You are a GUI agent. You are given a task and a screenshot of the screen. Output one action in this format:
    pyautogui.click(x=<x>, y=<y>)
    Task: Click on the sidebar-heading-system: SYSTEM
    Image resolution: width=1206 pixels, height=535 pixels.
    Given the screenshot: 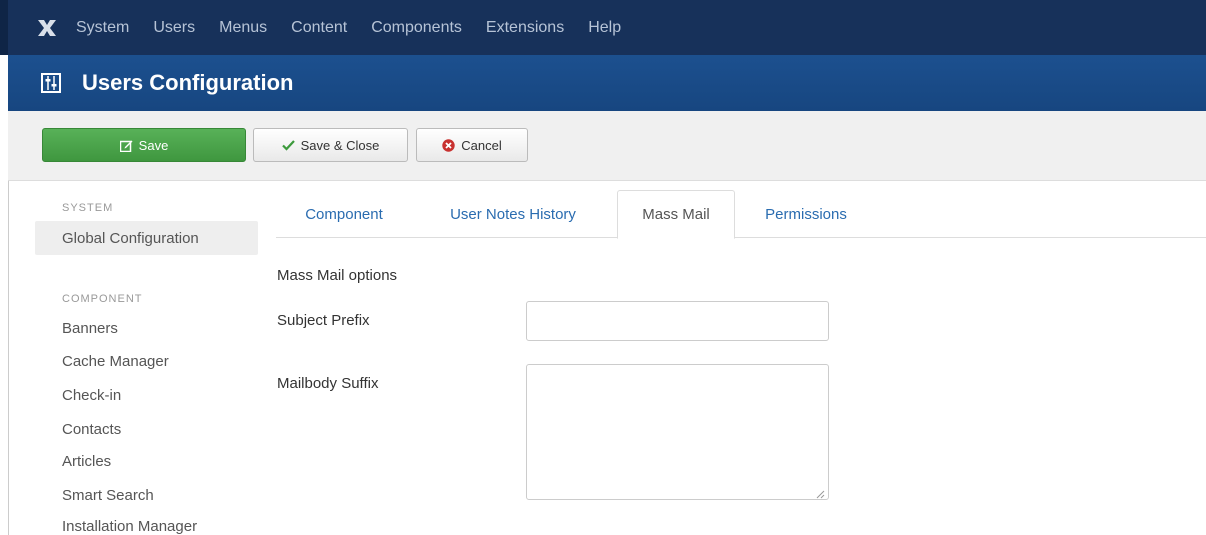 What is the action you would take?
    pyautogui.click(x=88, y=208)
    